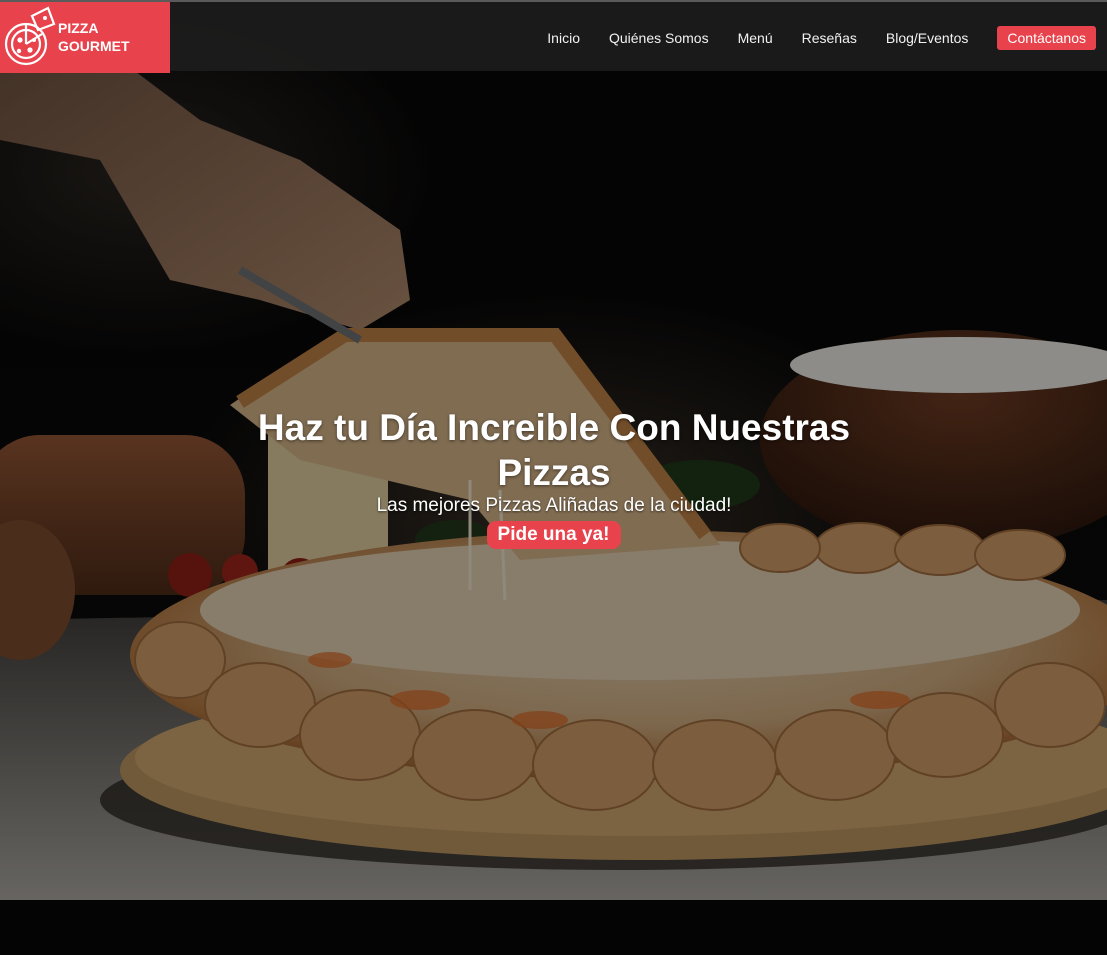 The height and width of the screenshot is (955, 1107). What do you see at coordinates (563, 38) in the screenshot?
I see `nav-item-inicio: Inicio` at bounding box center [563, 38].